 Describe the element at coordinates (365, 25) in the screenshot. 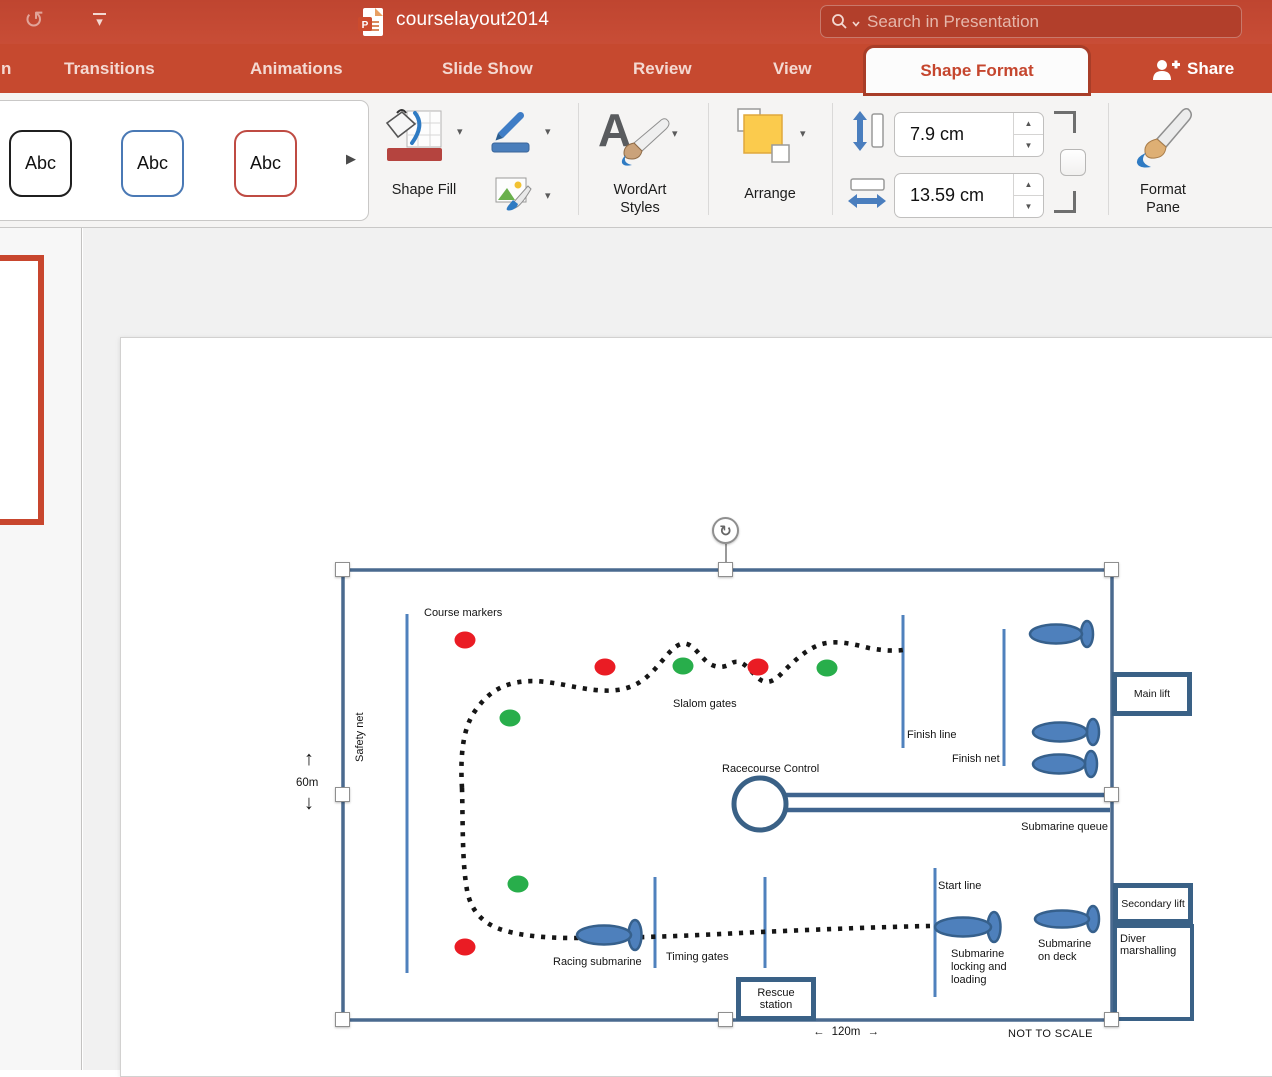

I see `app-icon-letter: P` at that location.